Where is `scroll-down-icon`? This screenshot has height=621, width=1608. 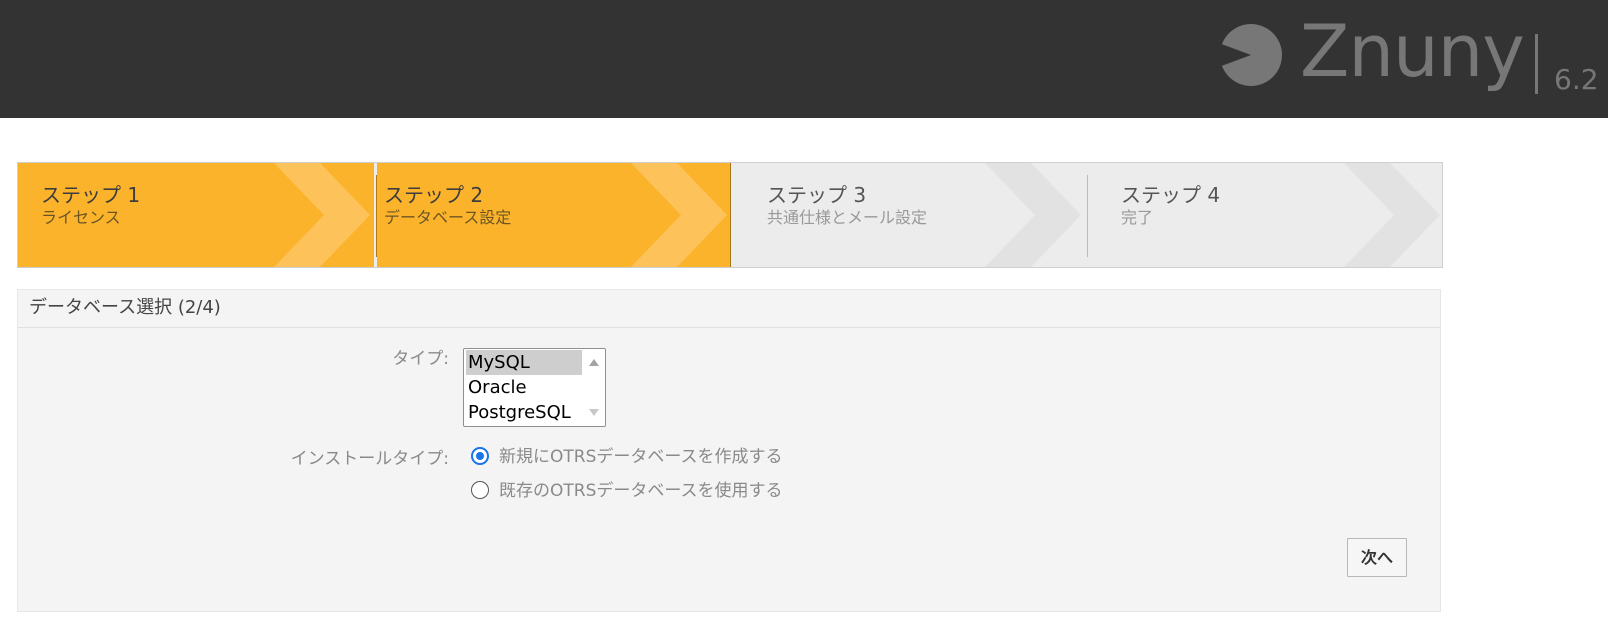 scroll-down-icon is located at coordinates (594, 412).